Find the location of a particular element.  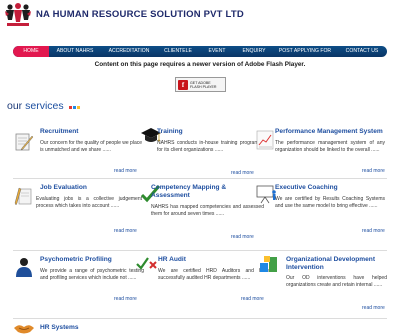

document-pencil-icon is located at coordinates (24, 142).